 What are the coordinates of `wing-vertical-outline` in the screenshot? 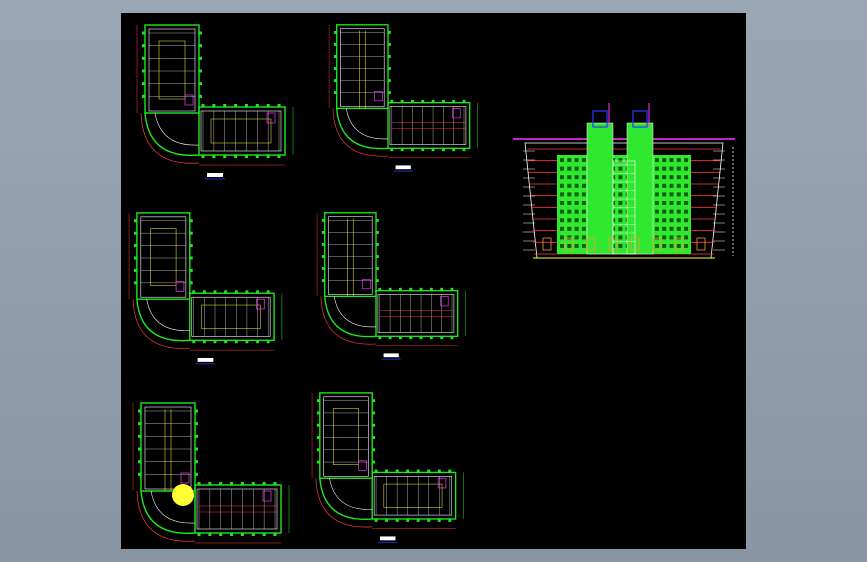 It's located at (172, 70).